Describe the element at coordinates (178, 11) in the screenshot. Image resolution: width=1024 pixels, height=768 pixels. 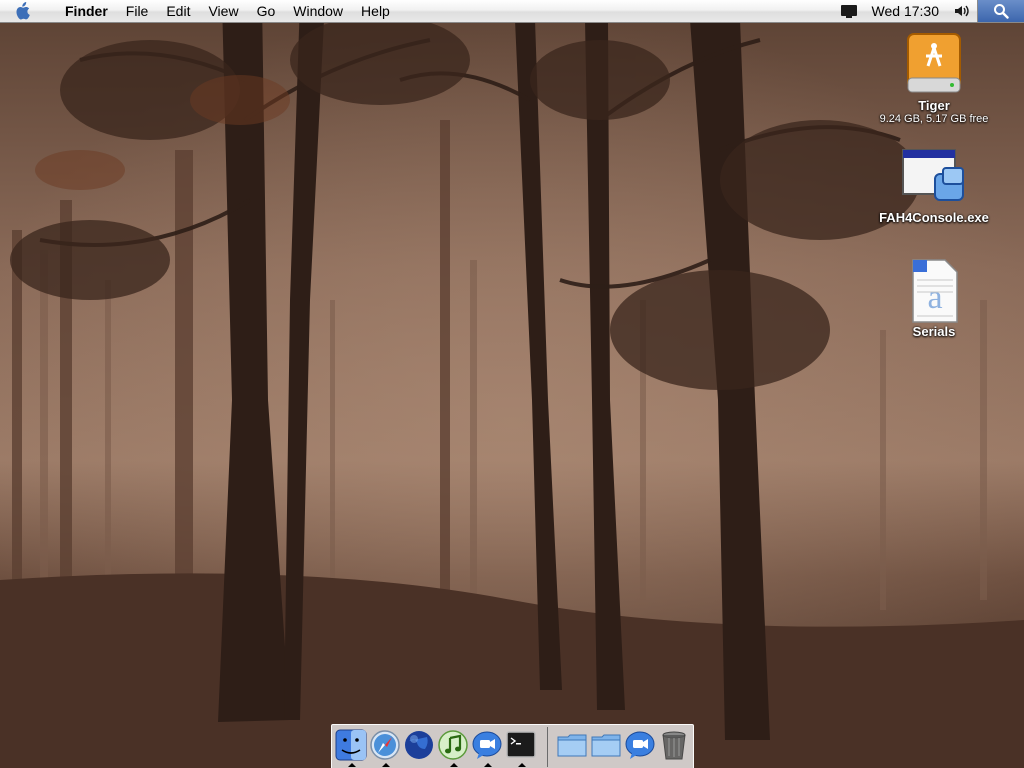
I see `menu-edit: Edit` at that location.